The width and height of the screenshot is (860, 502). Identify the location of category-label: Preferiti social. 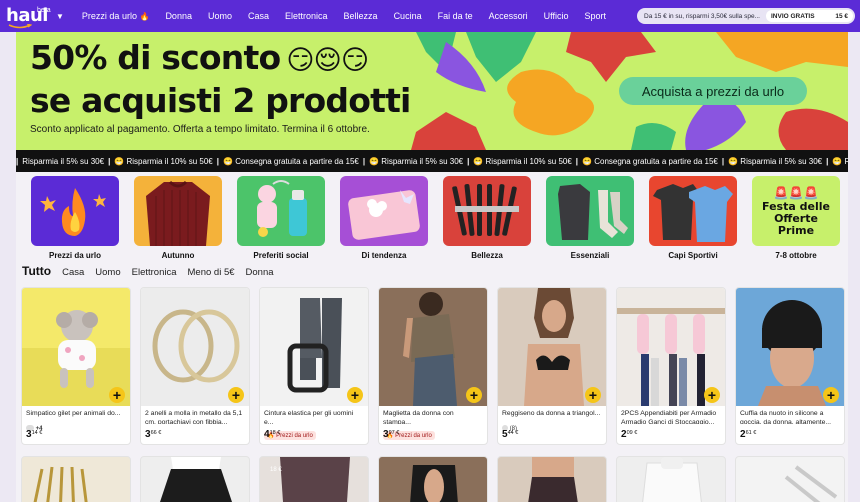
(281, 255).